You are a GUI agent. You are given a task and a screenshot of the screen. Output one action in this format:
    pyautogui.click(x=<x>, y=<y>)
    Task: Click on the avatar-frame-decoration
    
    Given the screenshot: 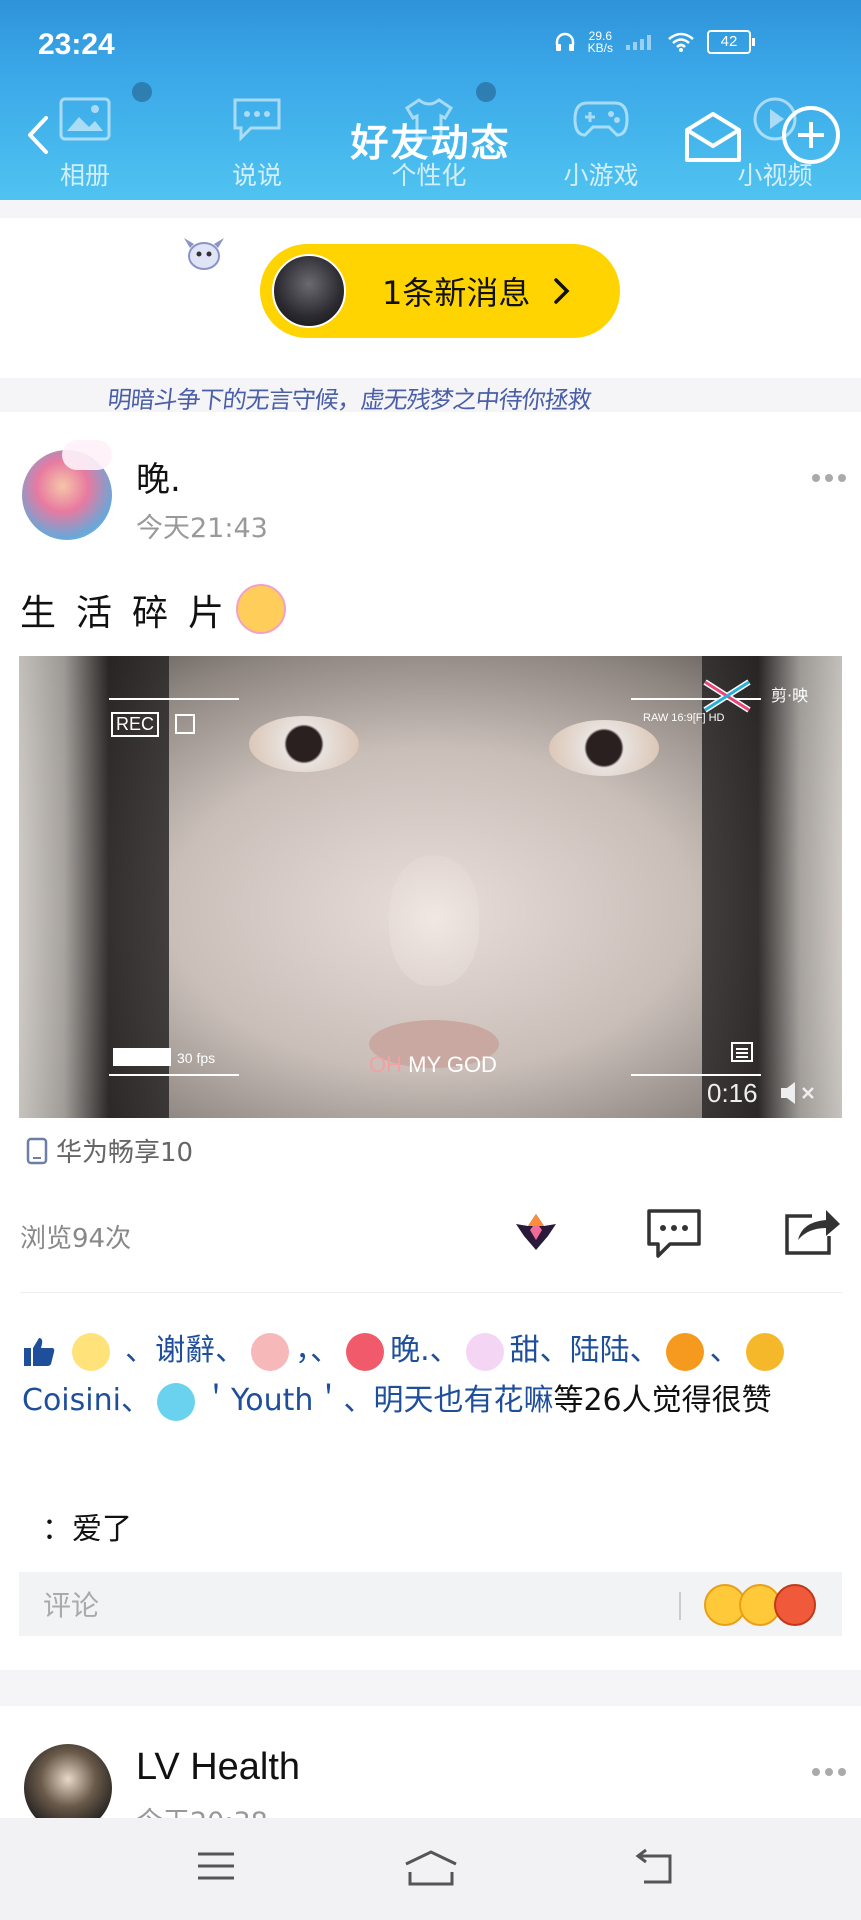 What is the action you would take?
    pyautogui.click(x=87, y=455)
    